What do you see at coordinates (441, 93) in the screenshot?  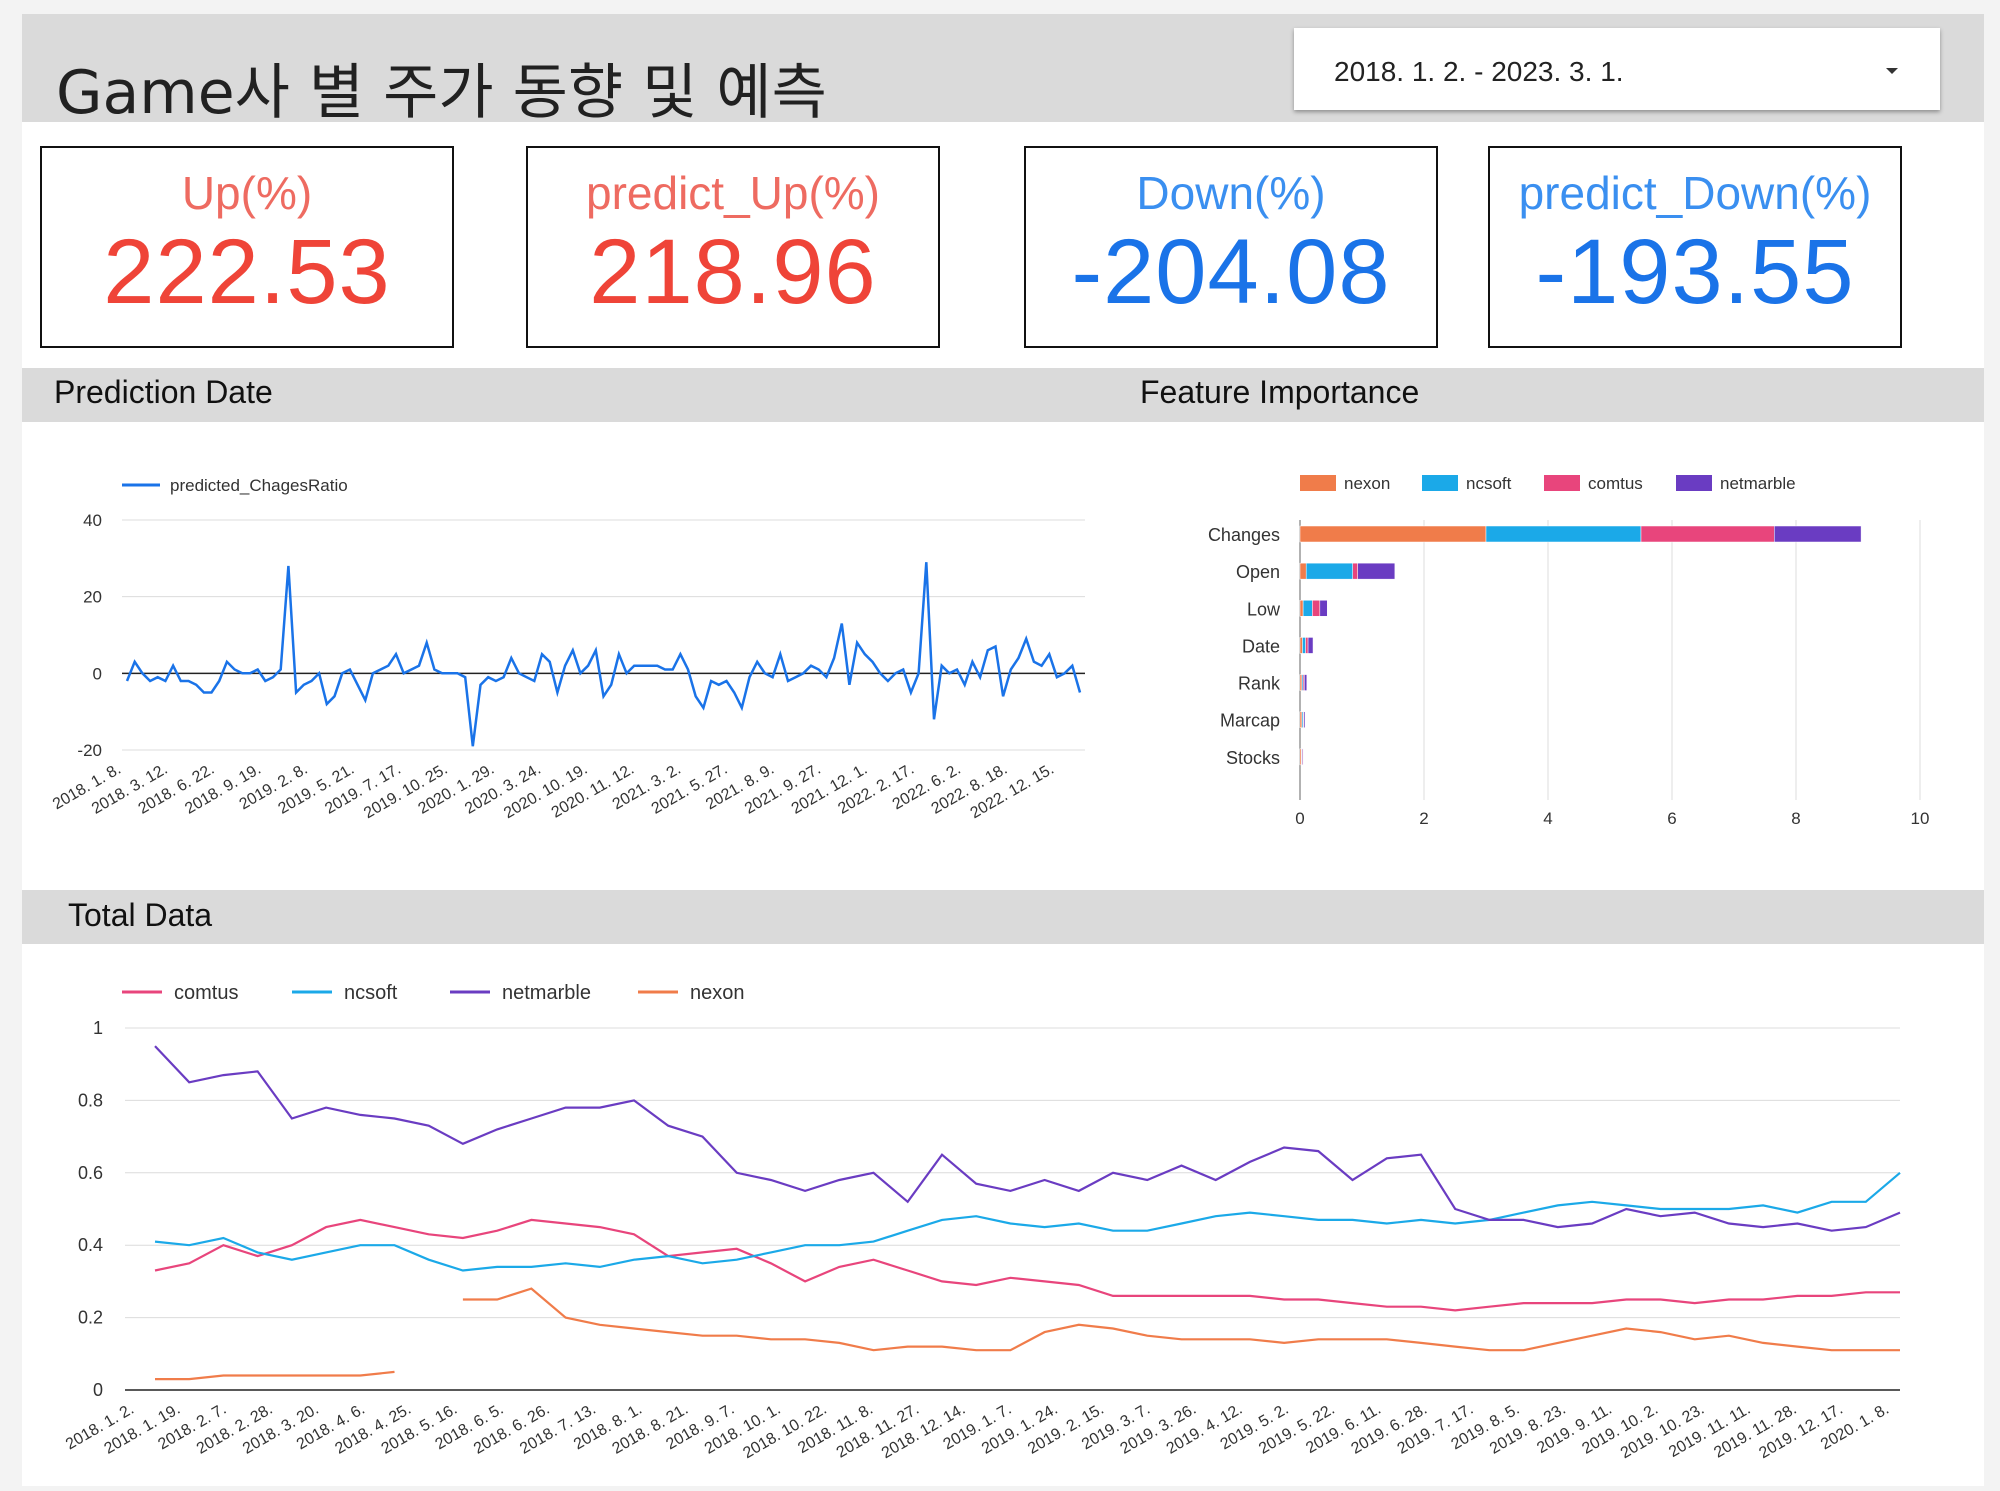 I see `page-title: Game사 별 주가 동향 및 예측` at bounding box center [441, 93].